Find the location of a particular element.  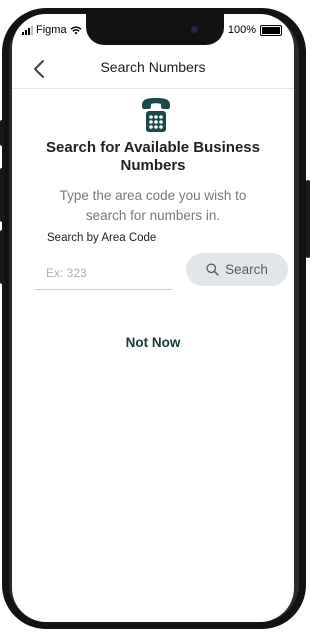

search-icon is located at coordinates (212, 269).